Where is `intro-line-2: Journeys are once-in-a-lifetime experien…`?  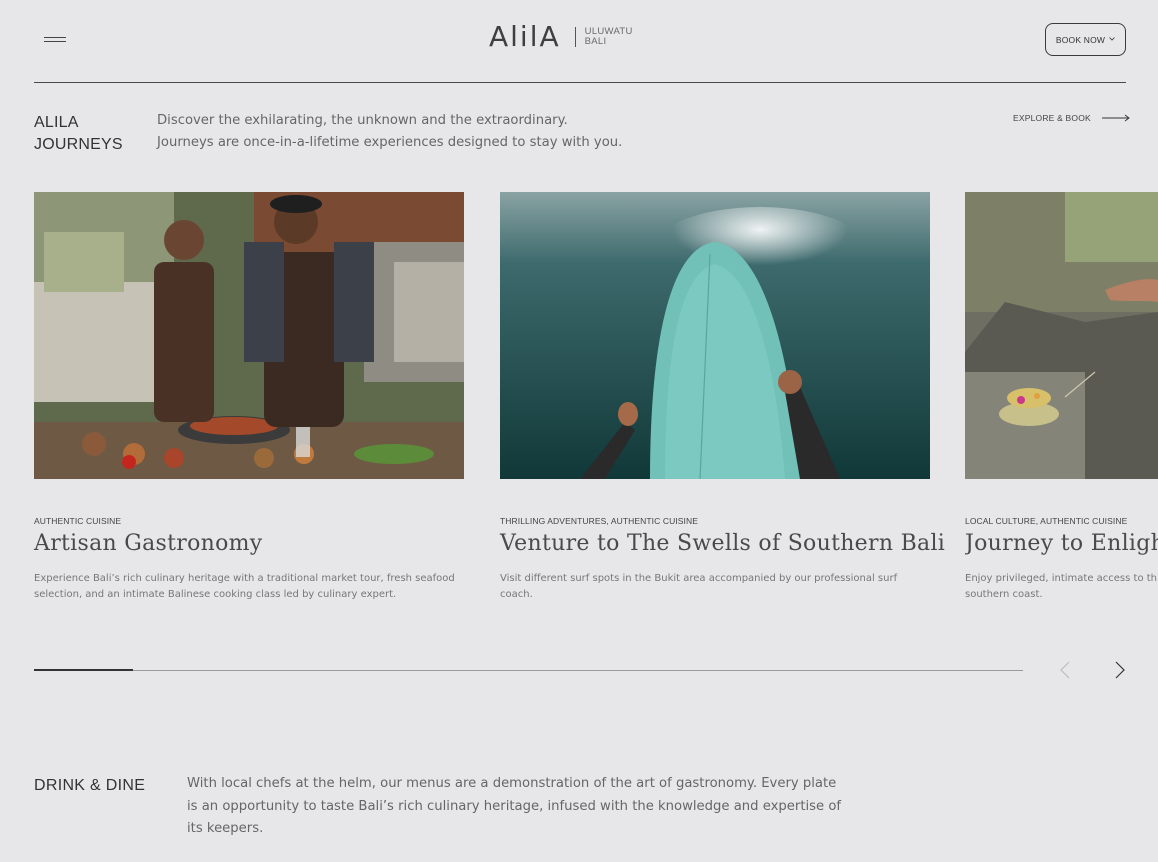
intro-line-2: Journeys are once-in-a-lifetime experien… is located at coordinates (390, 142).